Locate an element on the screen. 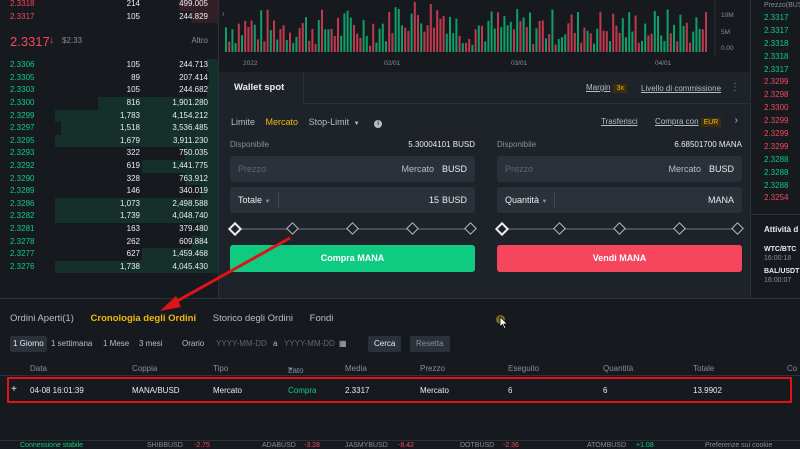  period-1-week: 1 settimana is located at coordinates (71, 344).